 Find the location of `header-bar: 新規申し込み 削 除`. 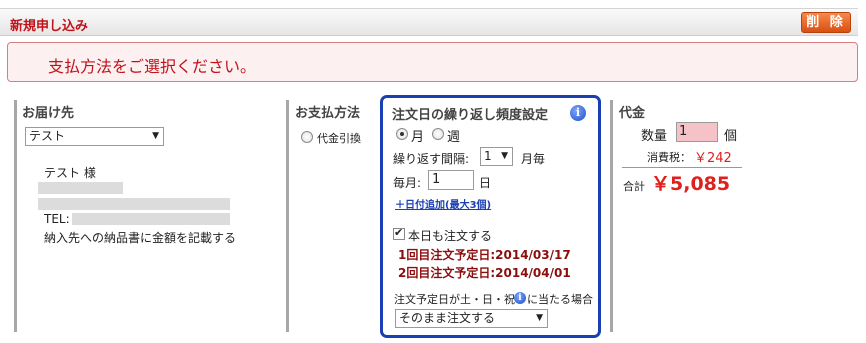

header-bar: 新規申し込み 削 除 is located at coordinates (429, 22).